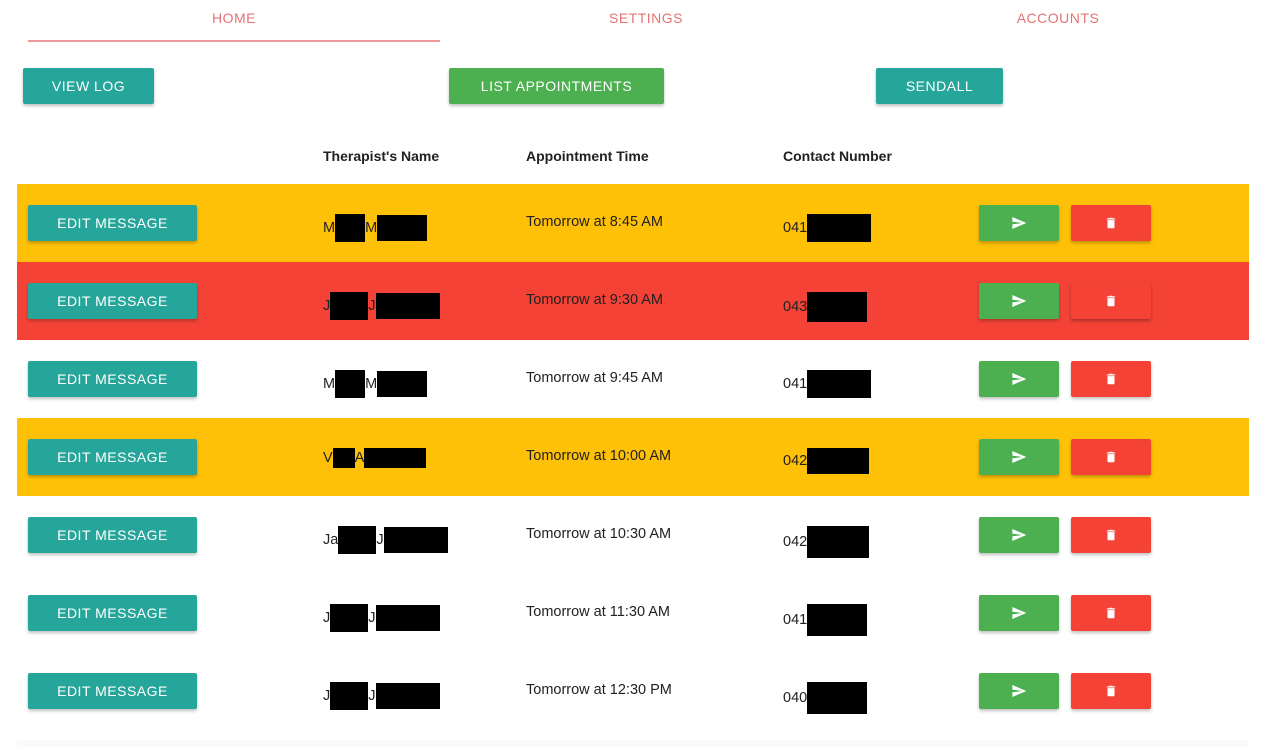  What do you see at coordinates (587, 156) in the screenshot?
I see `header-appointment-time: Appointment Time` at bounding box center [587, 156].